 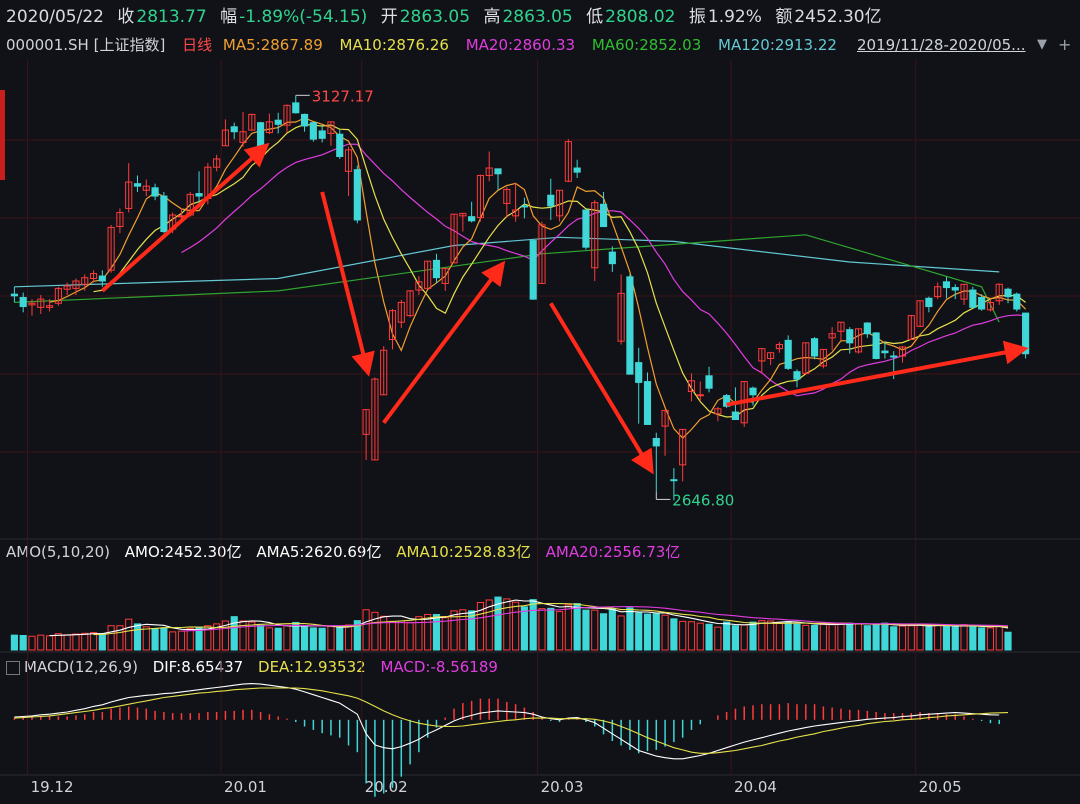 I want to click on min-label: 2646.80, so click(x=703, y=500).